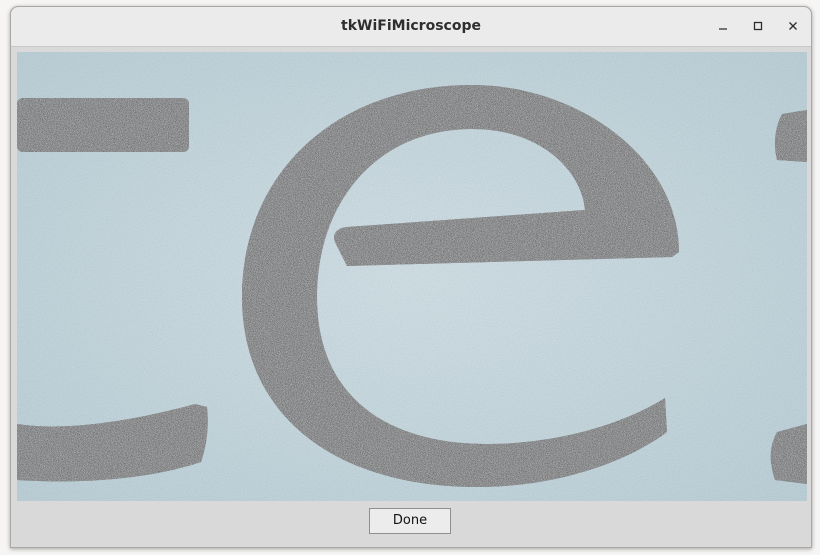 The width and height of the screenshot is (820, 555). I want to click on close-icon, so click(793, 26).